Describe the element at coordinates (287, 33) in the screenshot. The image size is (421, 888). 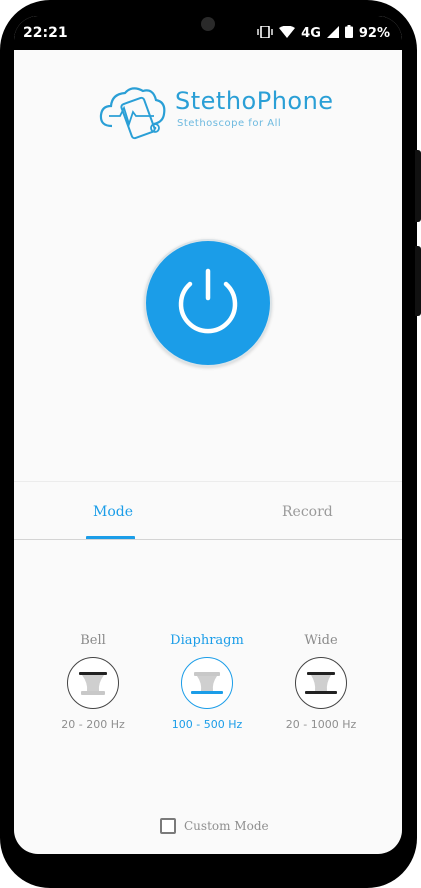
I see `wifi-icon` at that location.